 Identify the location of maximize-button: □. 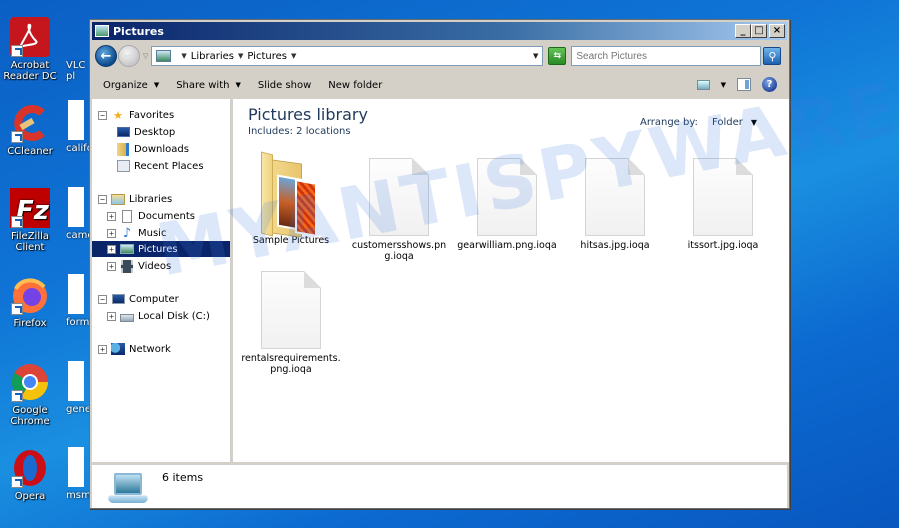
(759, 31).